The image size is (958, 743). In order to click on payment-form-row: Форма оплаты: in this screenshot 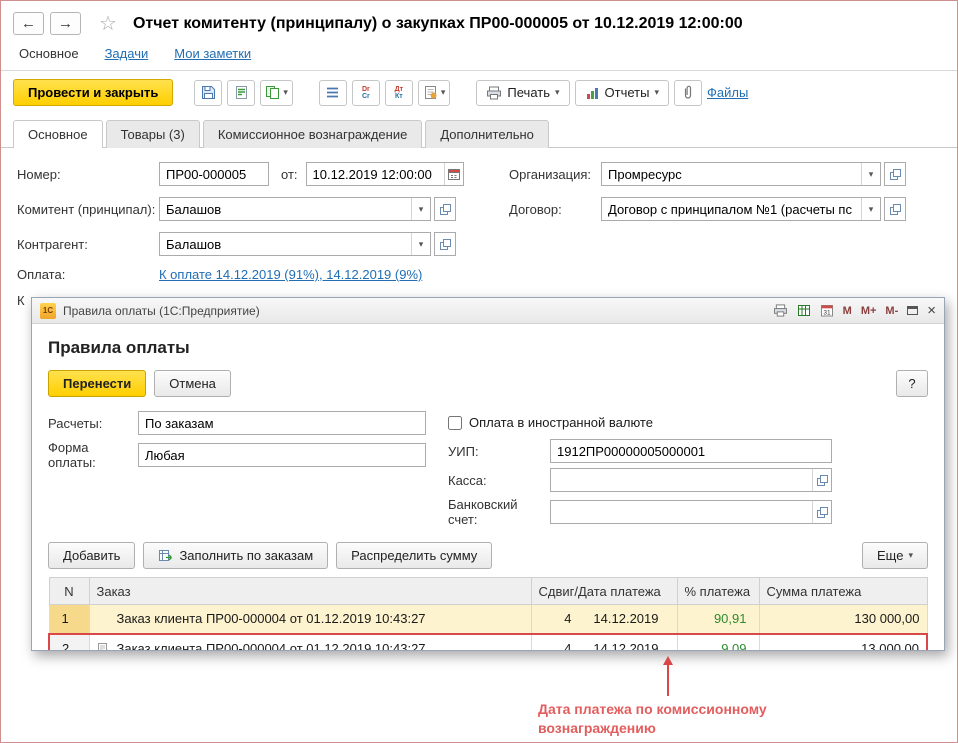, I will do `click(248, 455)`.